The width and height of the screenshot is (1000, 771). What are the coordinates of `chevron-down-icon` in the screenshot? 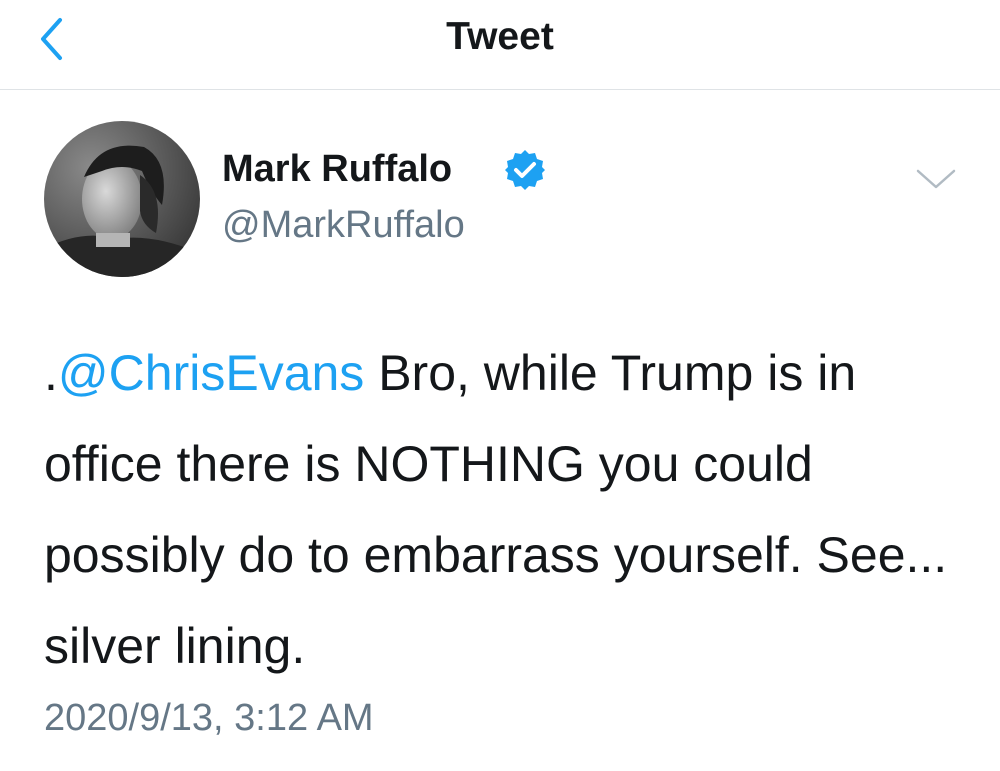 It's located at (936, 179).